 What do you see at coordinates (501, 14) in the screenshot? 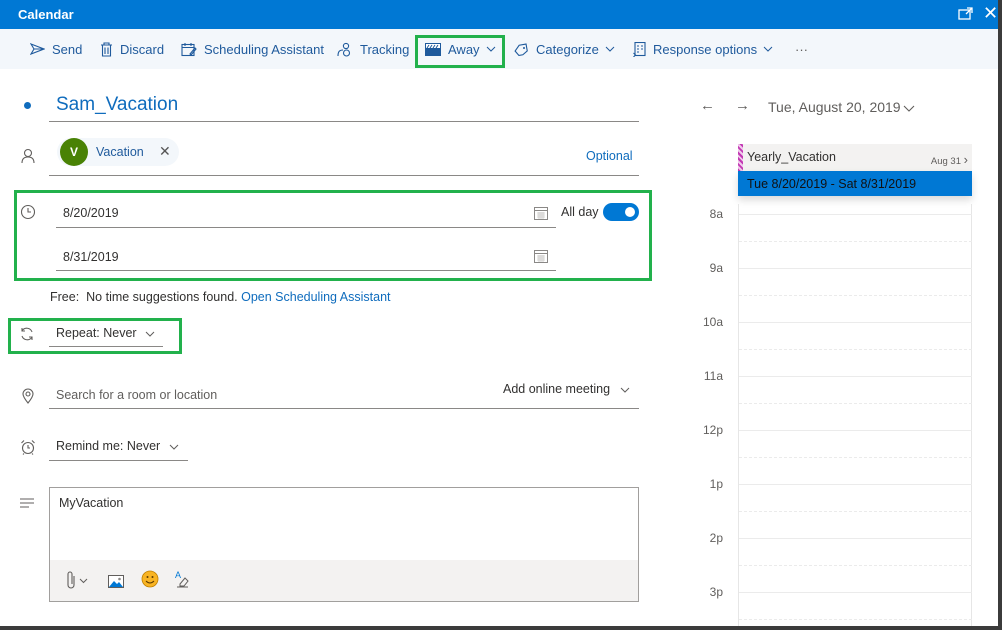
I see `title-bar: Calendar ✕` at bounding box center [501, 14].